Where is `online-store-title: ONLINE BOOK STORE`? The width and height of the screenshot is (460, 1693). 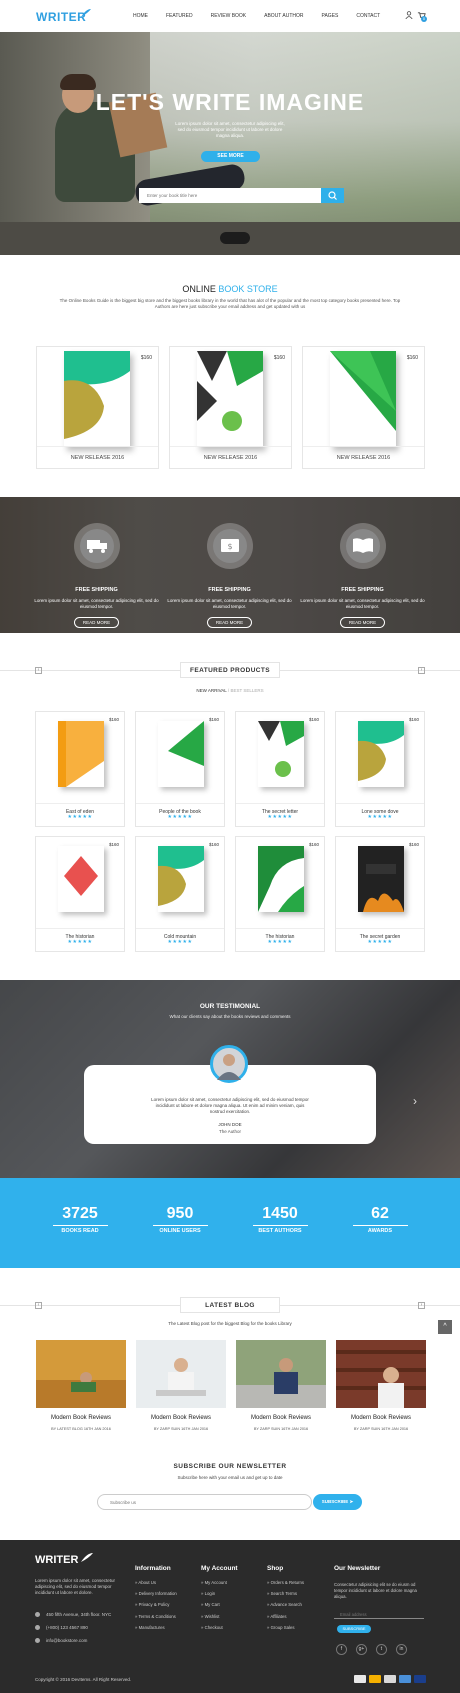
online-store-title: ONLINE BOOK STORE is located at coordinates (230, 289).